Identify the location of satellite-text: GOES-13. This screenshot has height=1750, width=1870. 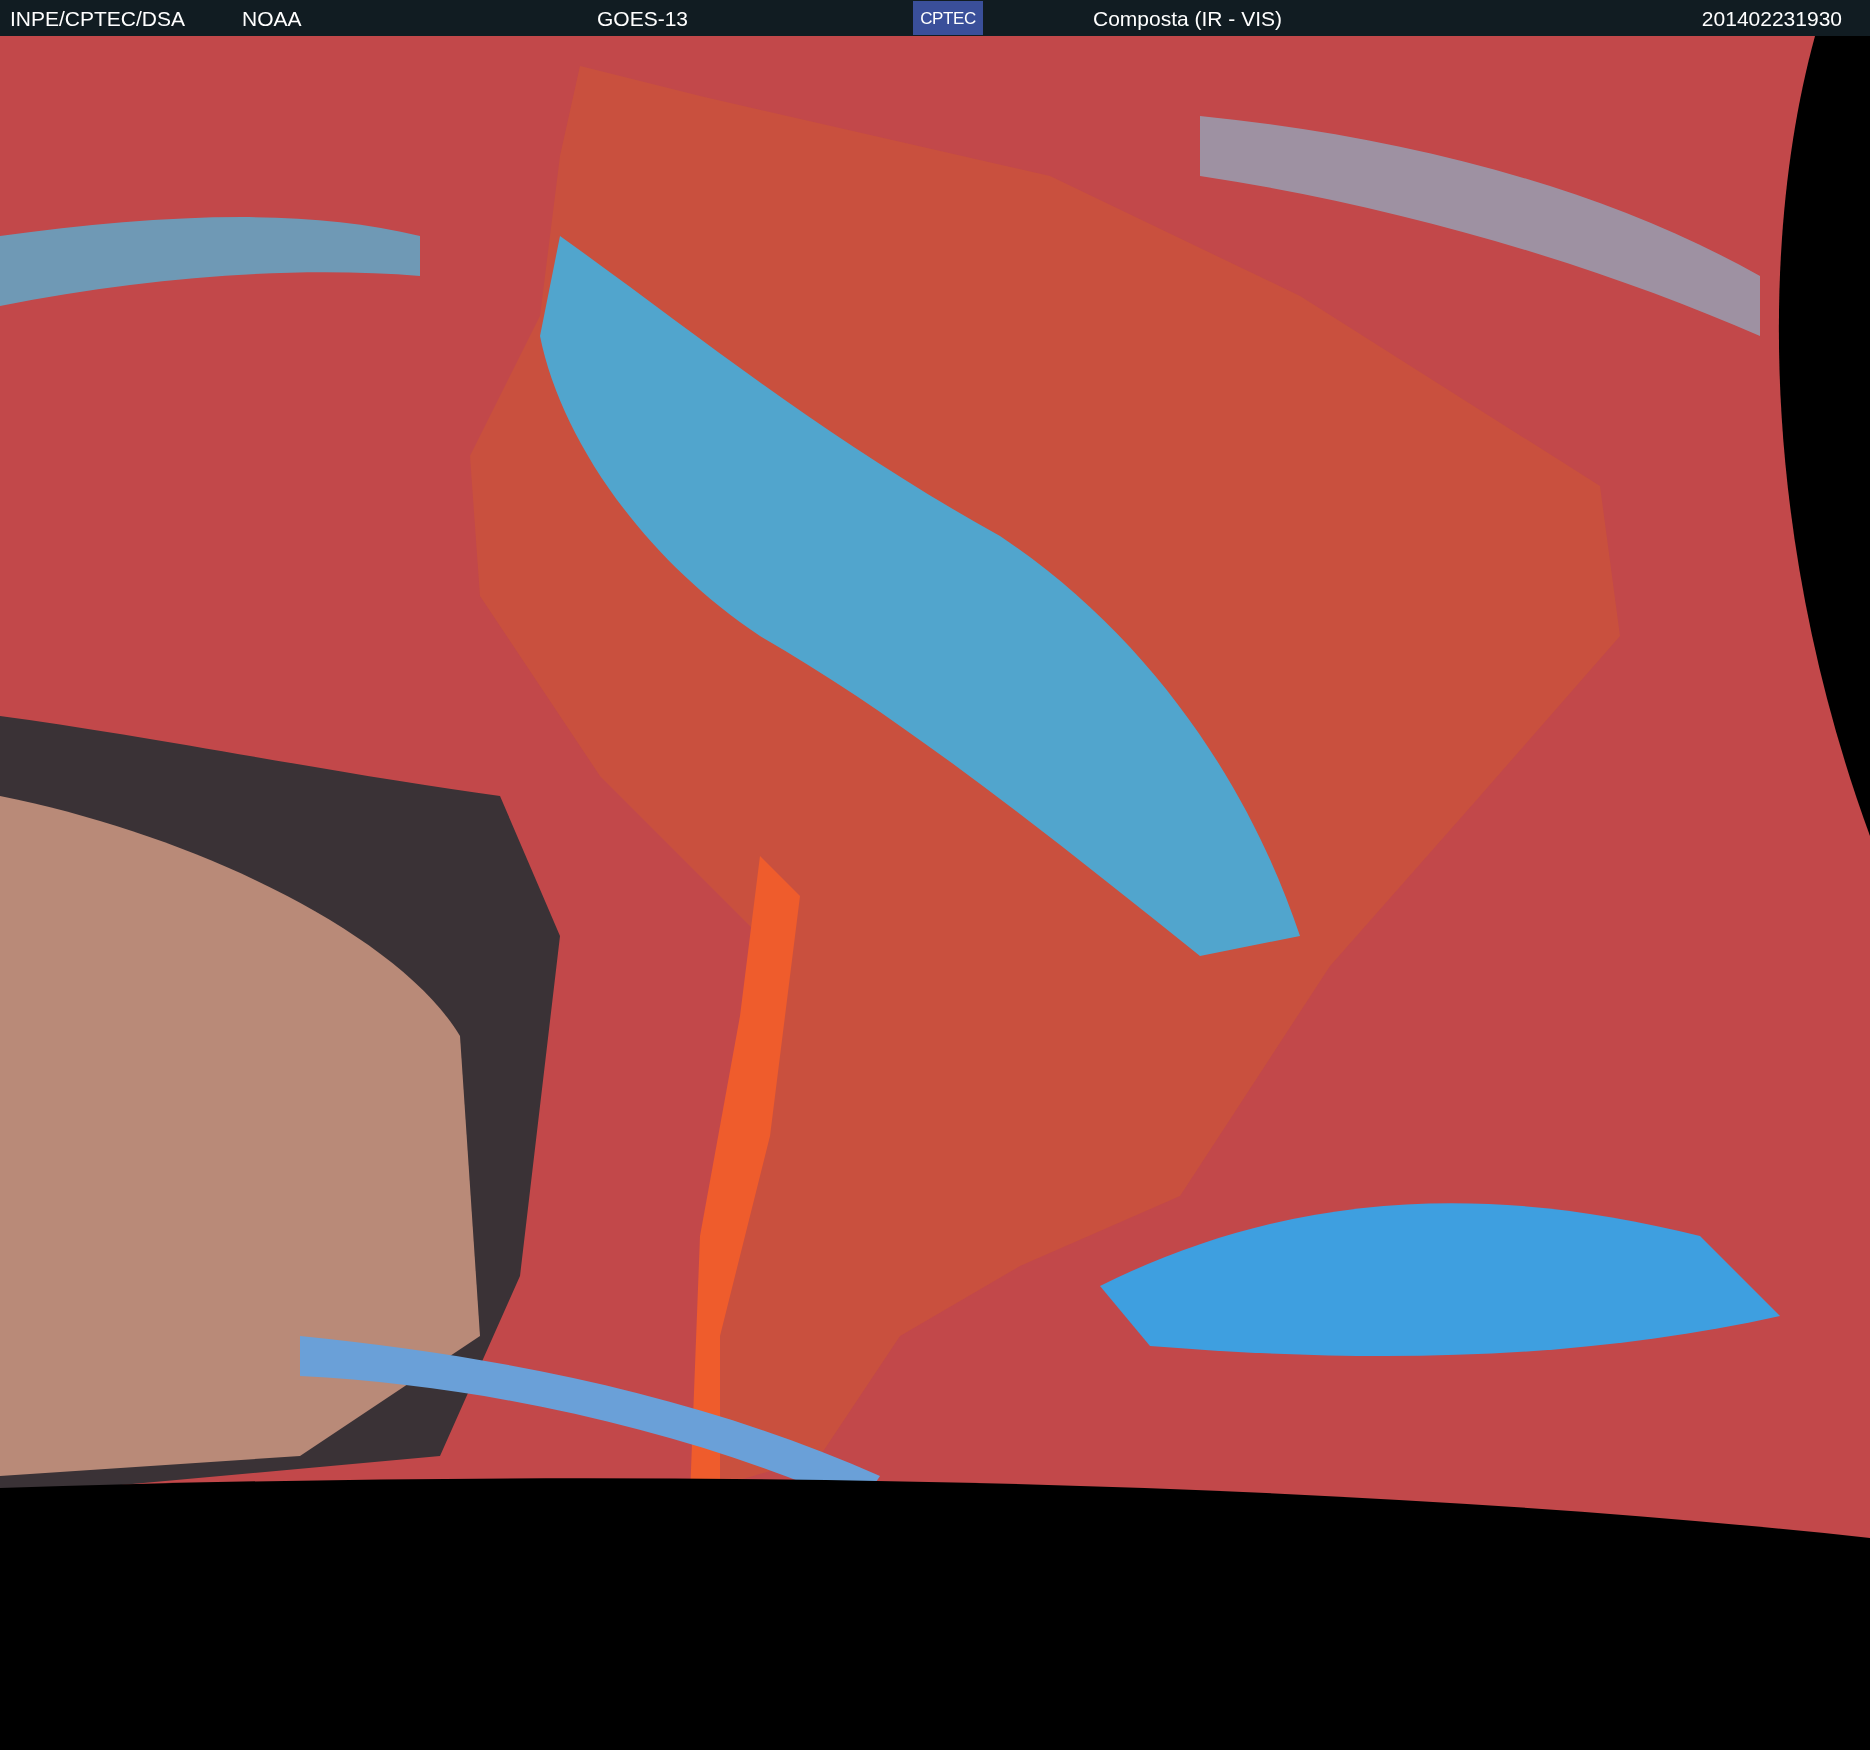
(643, 18).